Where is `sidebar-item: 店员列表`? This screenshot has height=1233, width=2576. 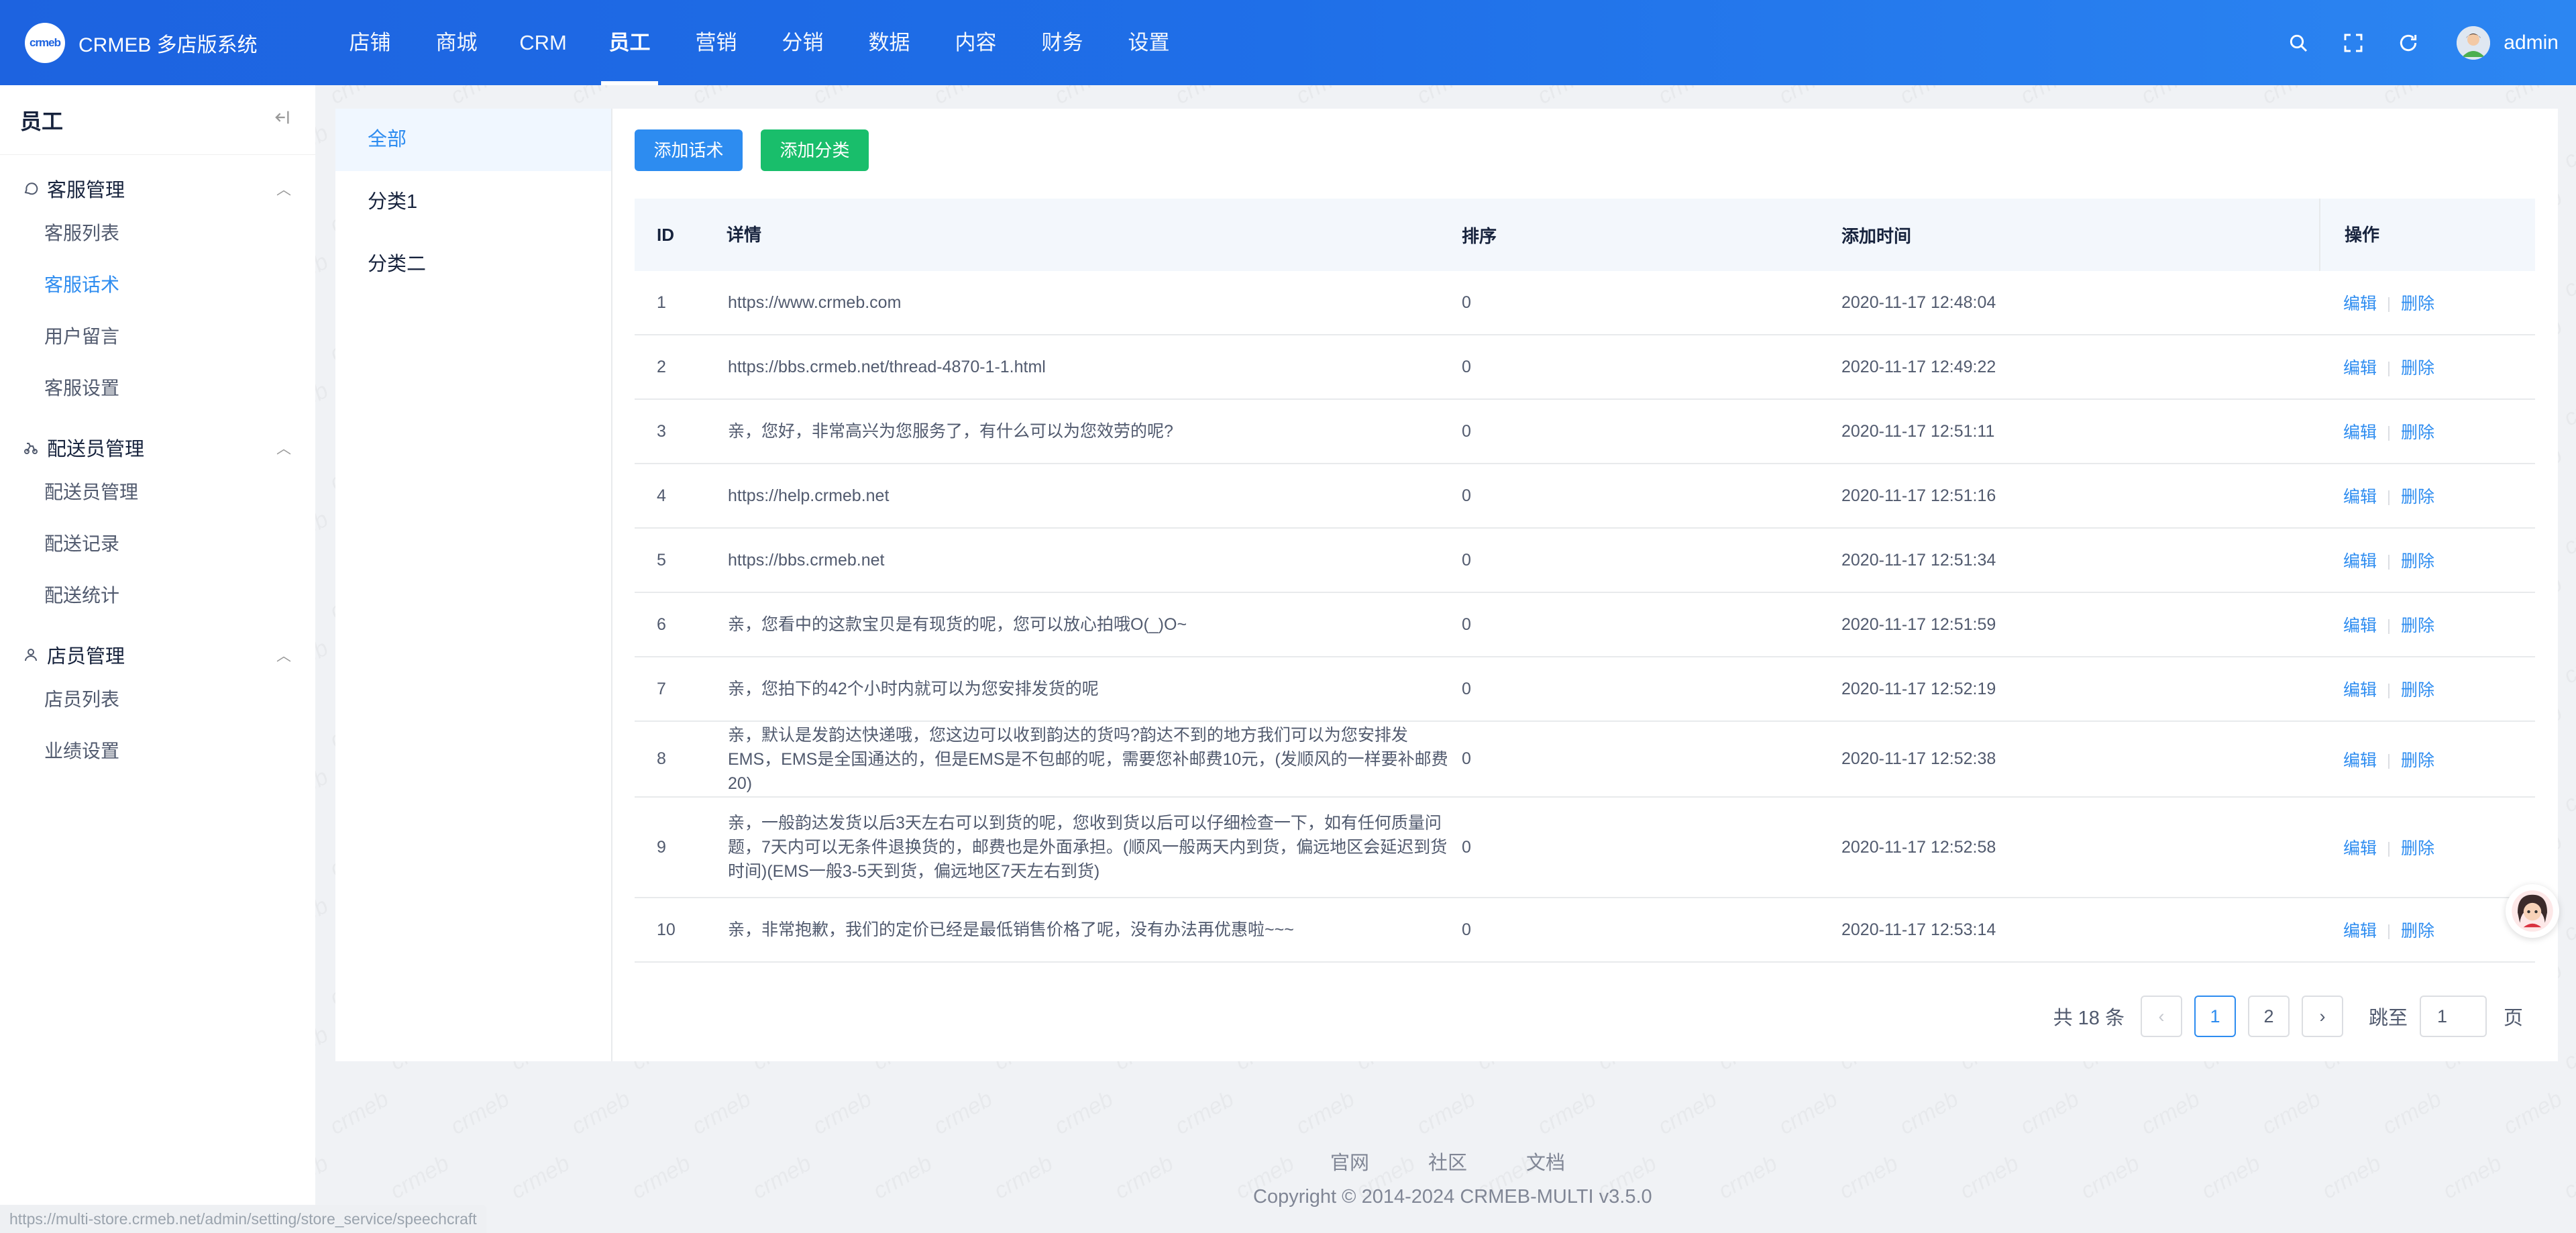
sidebar-item: 店员列表 is located at coordinates (116, 699).